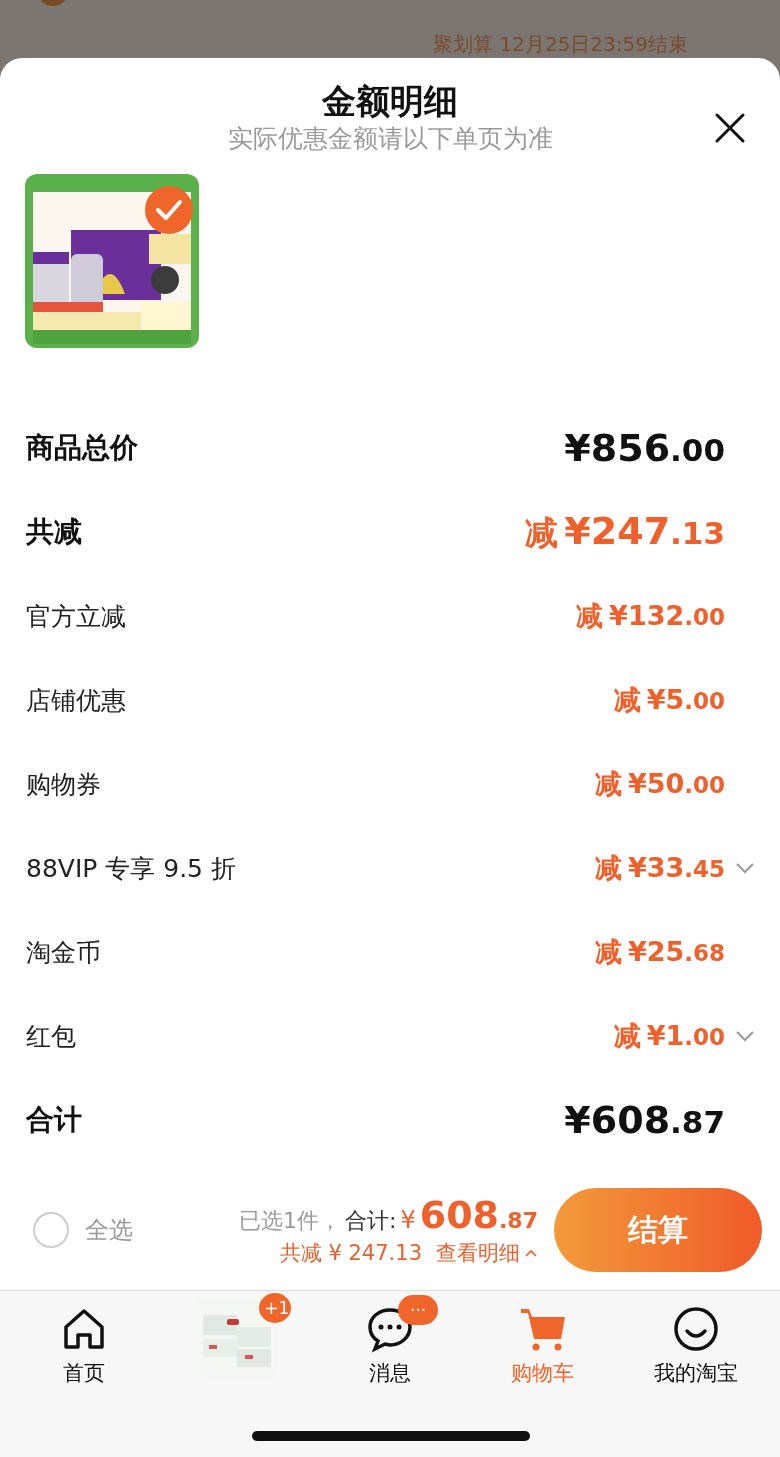 The image size is (780, 1457). Describe the element at coordinates (644, 1120) in the screenshot. I see `amount-text: ¥608.87` at that location.